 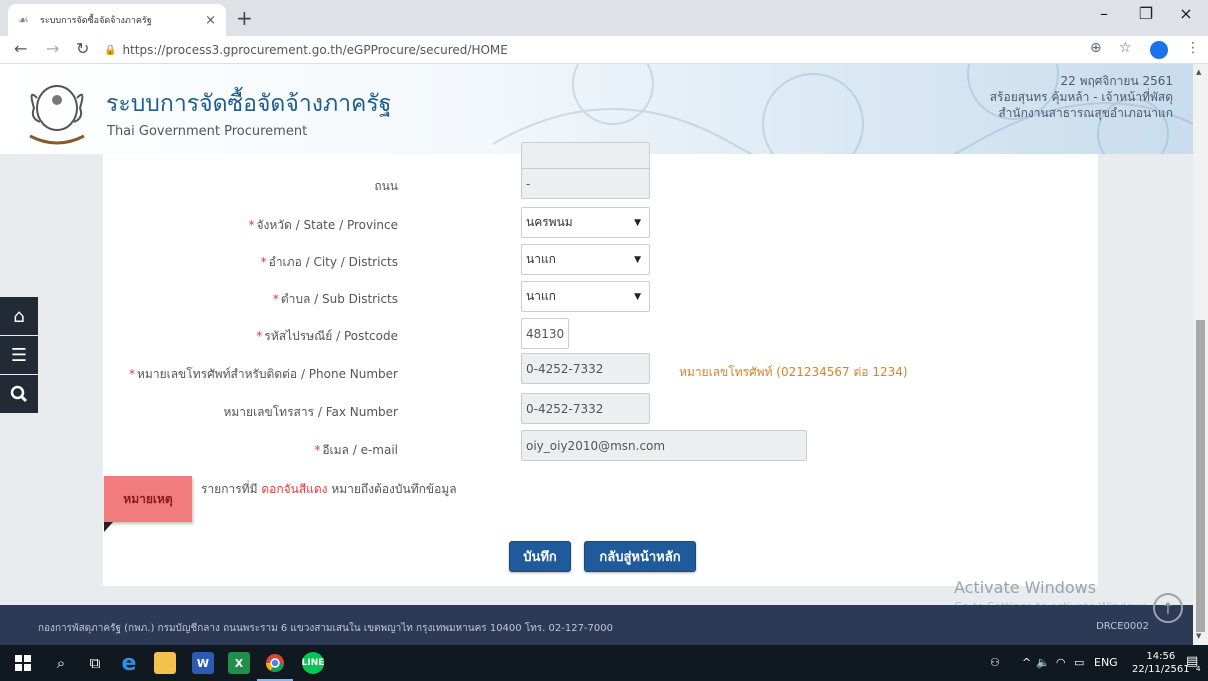 What do you see at coordinates (1061, 662) in the screenshot?
I see `wifi-icon: ◠` at bounding box center [1061, 662].